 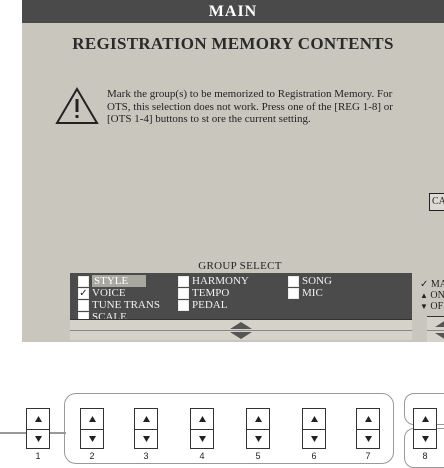 What do you see at coordinates (210, 305) in the screenshot?
I see `group-item-label: PEDAL` at bounding box center [210, 305].